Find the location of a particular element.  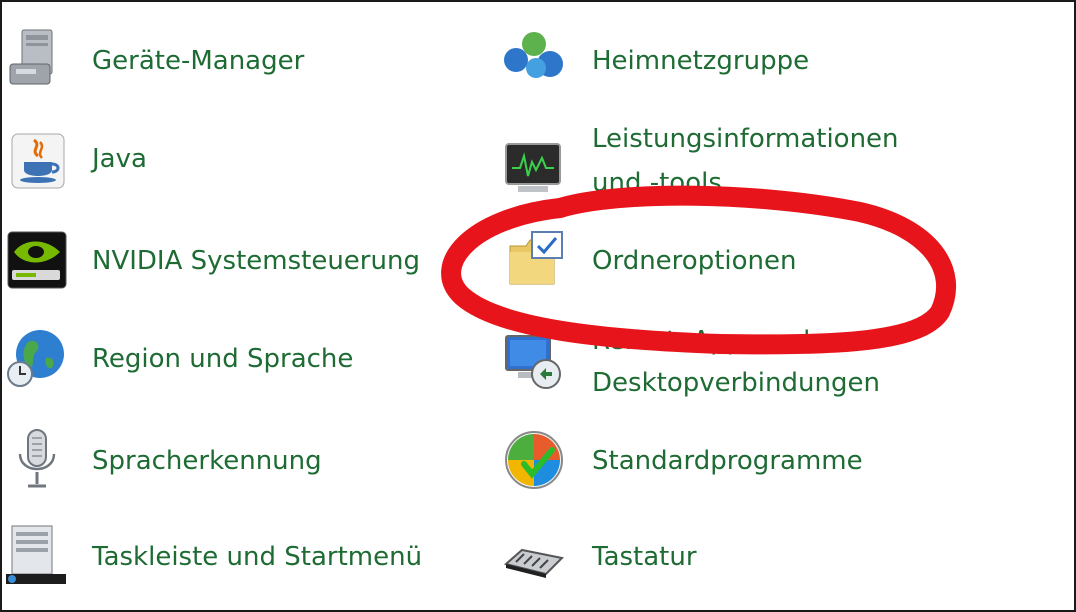

java-icon is located at coordinates (39, 161).